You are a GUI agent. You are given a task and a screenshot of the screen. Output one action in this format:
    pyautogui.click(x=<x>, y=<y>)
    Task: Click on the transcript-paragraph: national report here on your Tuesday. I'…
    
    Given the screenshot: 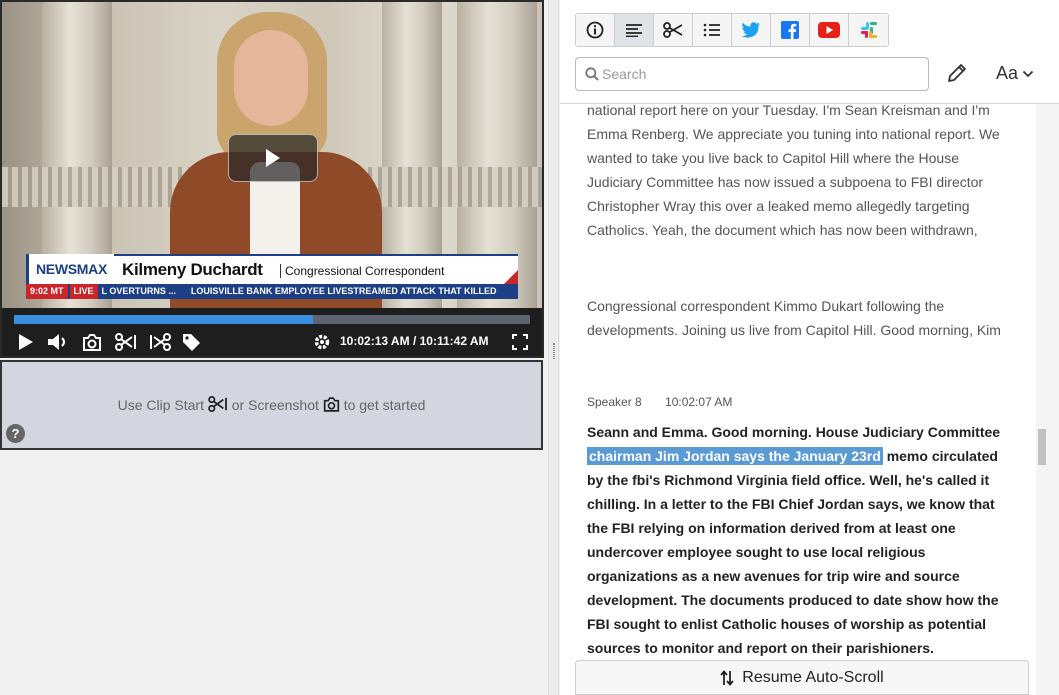 What is the action you would take?
    pyautogui.click(x=802, y=173)
    